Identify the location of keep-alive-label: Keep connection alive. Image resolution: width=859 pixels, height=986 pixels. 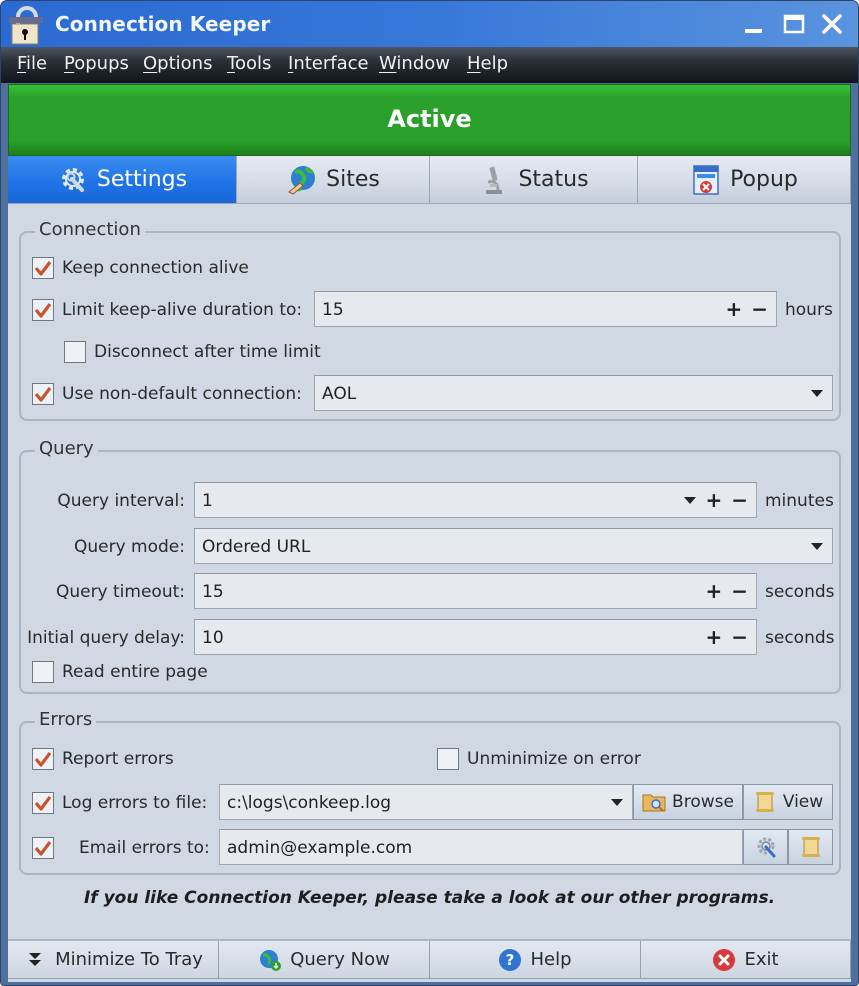
(155, 268).